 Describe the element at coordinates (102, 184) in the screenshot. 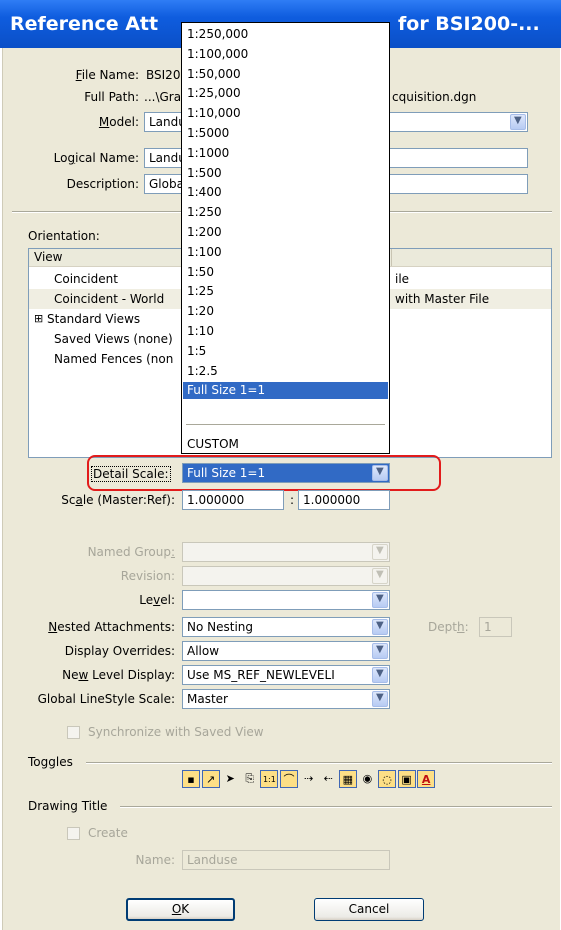

I see `description-label: Description:` at that location.